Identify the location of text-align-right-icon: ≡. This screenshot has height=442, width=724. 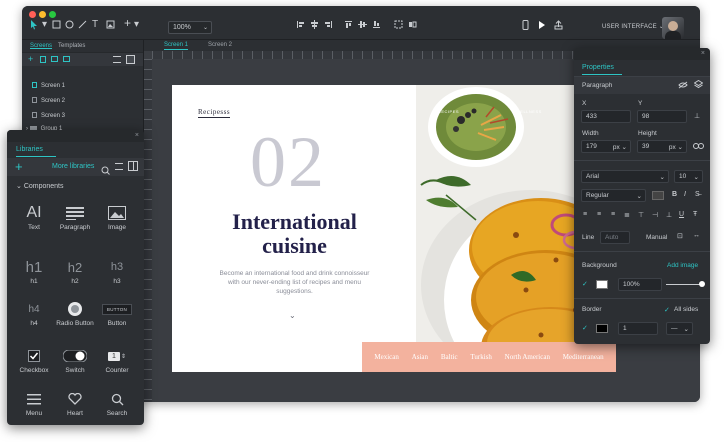
(613, 214).